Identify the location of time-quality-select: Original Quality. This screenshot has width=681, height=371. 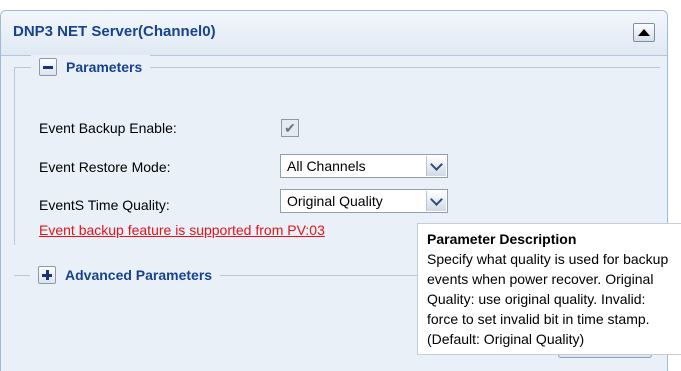
(364, 201).